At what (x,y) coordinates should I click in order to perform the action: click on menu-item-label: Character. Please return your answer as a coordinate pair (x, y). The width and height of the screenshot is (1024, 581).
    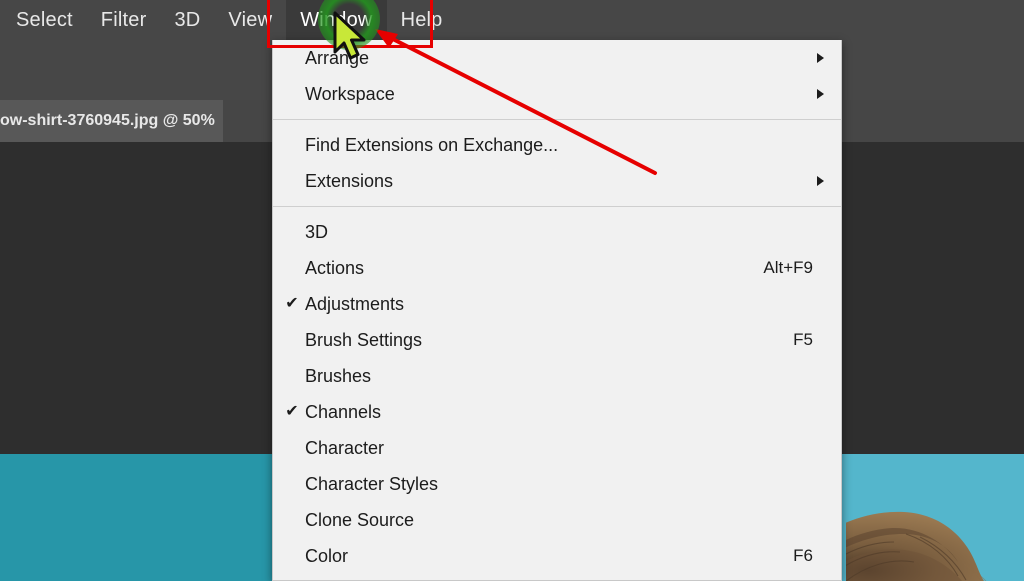
    Looking at the image, I should click on (345, 447).